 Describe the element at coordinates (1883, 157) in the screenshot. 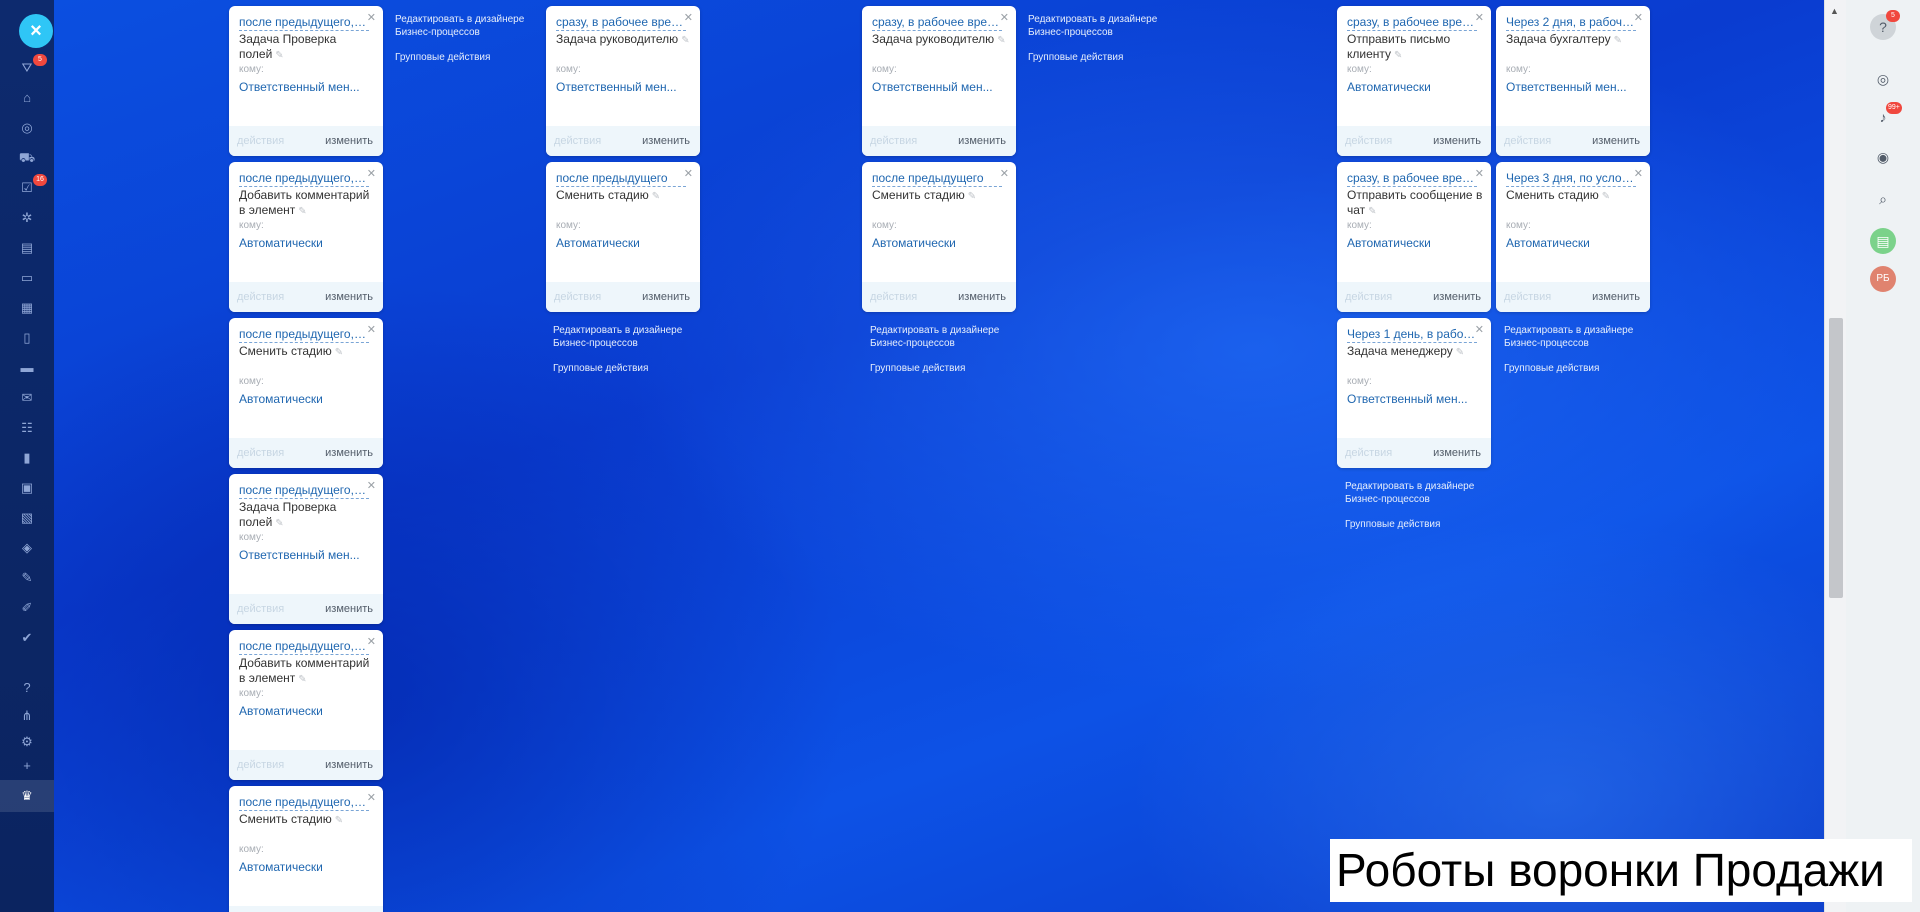

I see `messenger-icon: ◉` at that location.